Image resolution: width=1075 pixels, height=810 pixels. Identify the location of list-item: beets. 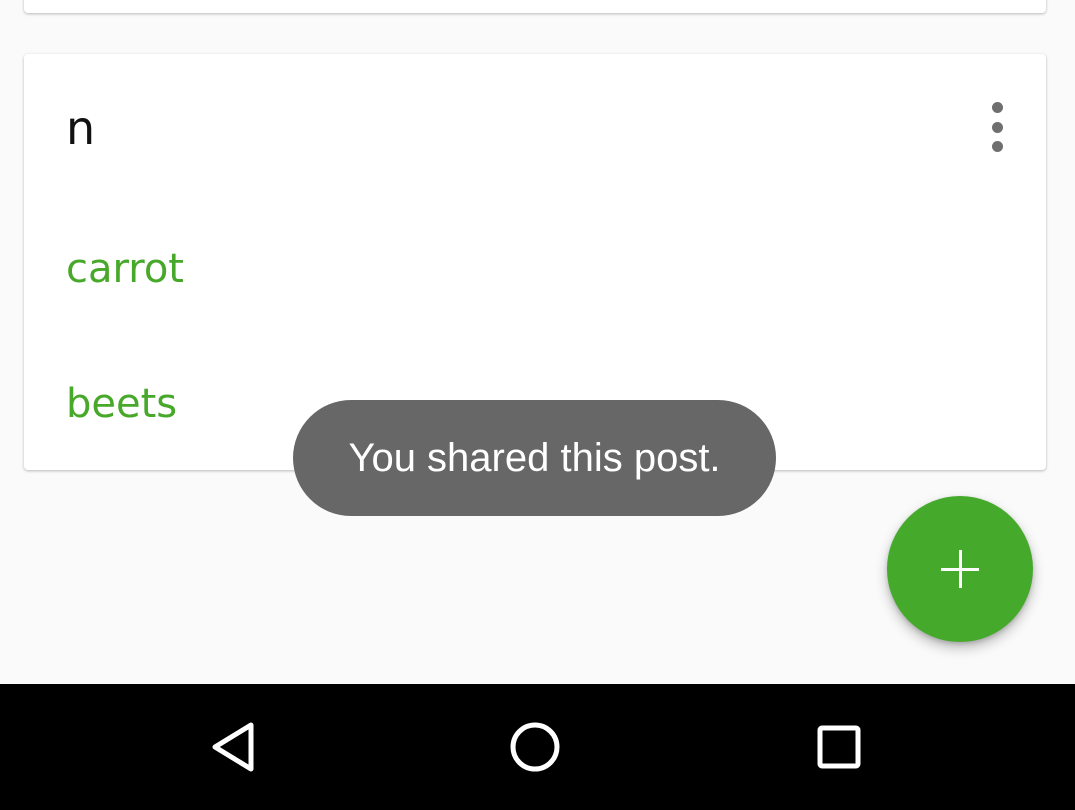
(121, 404).